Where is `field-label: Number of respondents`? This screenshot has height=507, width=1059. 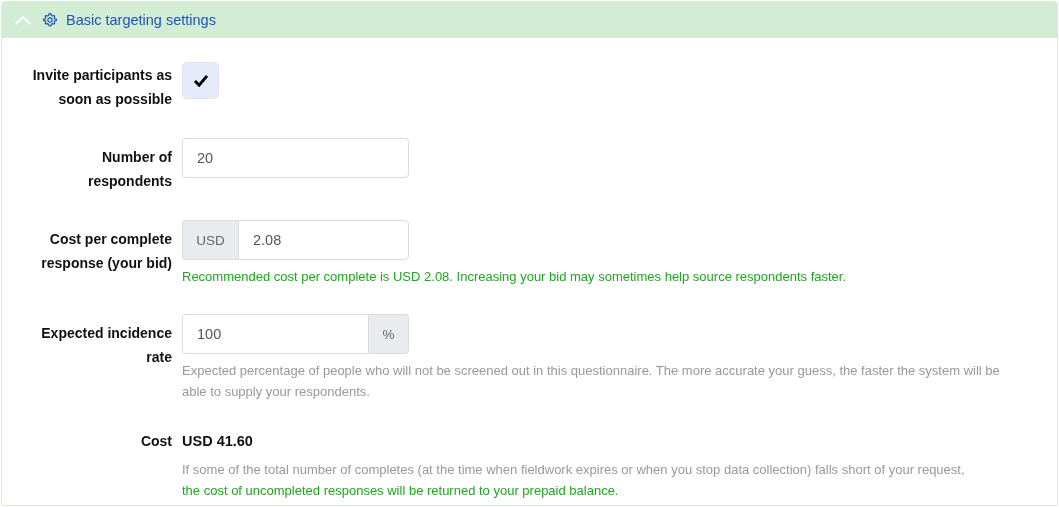
field-label: Number of respondents is located at coordinates (130, 169).